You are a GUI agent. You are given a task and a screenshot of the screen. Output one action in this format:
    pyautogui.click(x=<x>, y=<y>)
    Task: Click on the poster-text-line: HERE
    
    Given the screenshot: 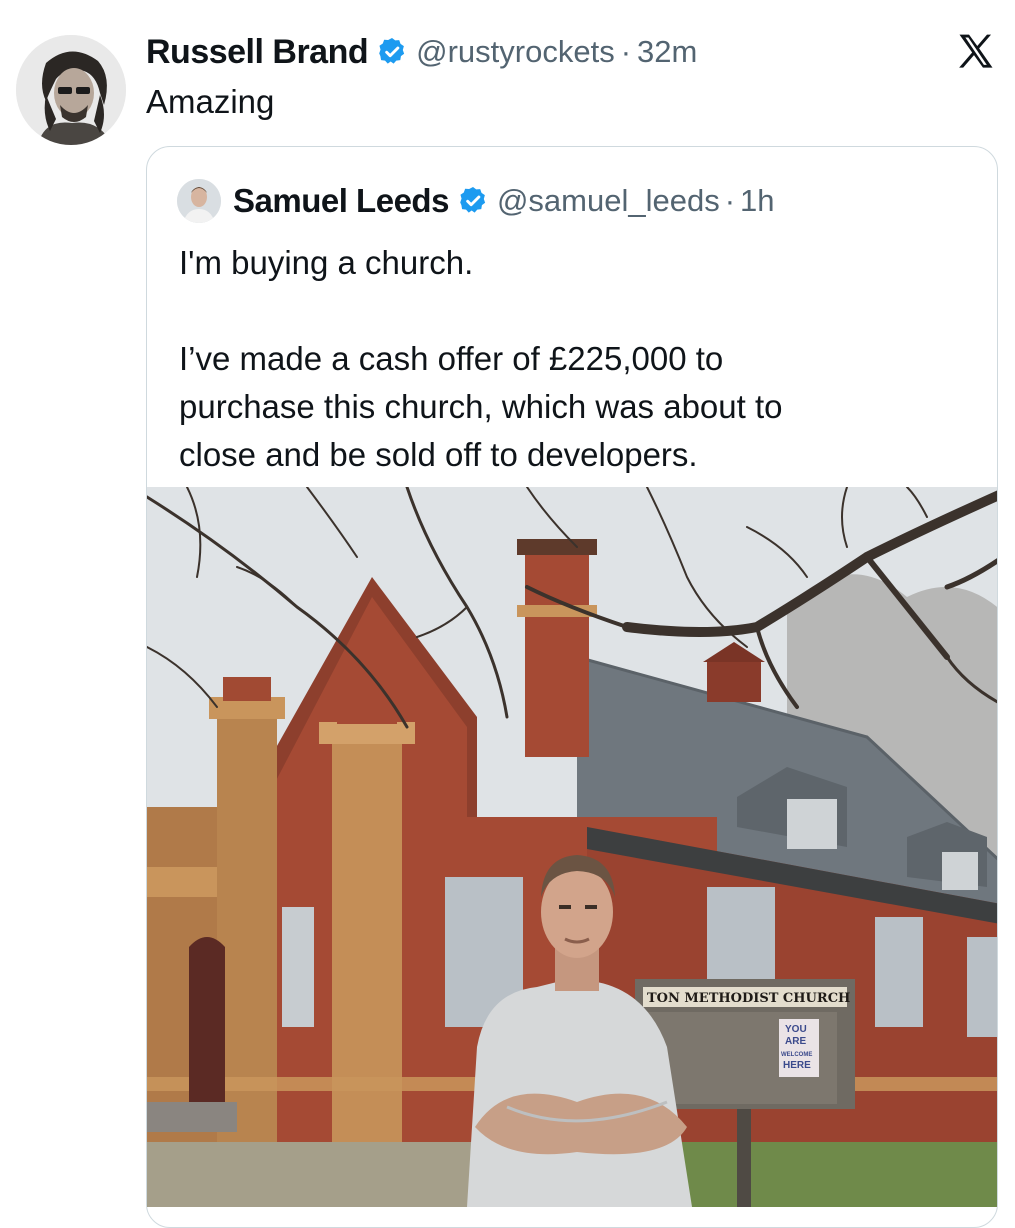 What is the action you would take?
    pyautogui.click(x=797, y=1065)
    